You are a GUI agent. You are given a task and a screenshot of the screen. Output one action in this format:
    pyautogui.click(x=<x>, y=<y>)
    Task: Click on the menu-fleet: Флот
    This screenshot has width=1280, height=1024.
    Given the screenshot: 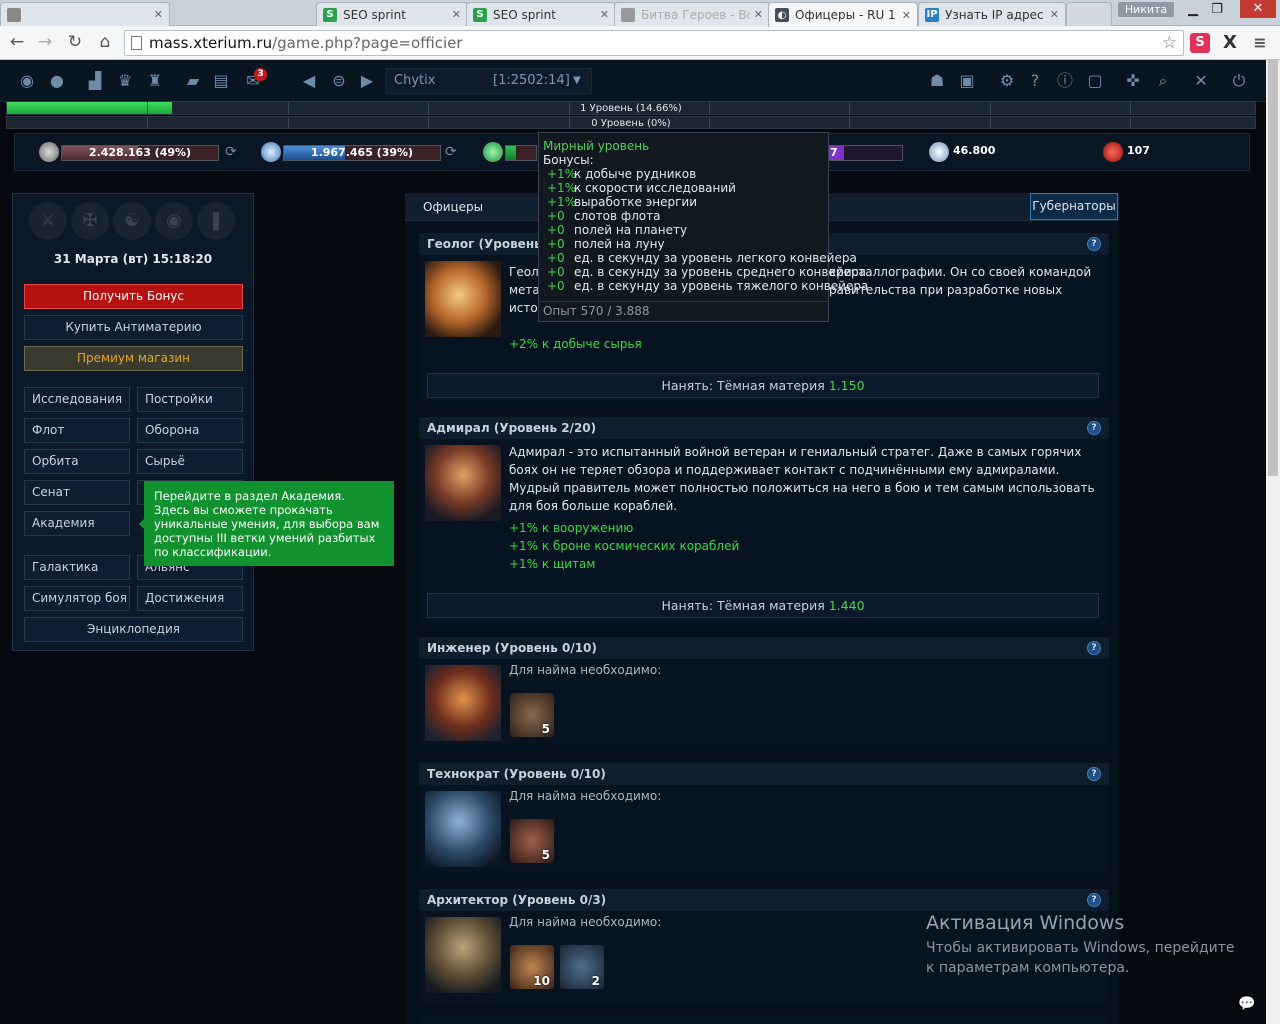 What is the action you would take?
    pyautogui.click(x=77, y=430)
    